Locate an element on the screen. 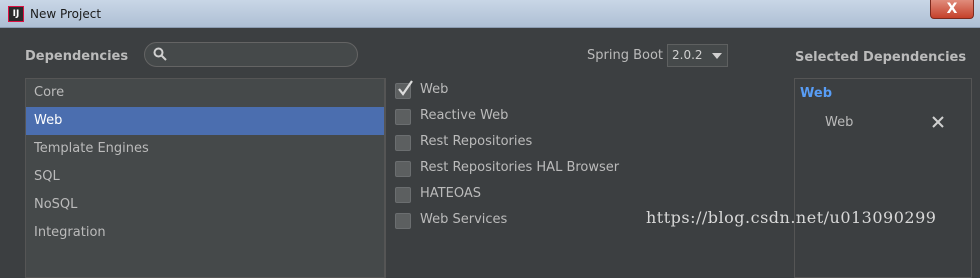 This screenshot has height=278, width=980. dependency-option-rest-repositories-hal-browser: Rest Repositories HAL Browser is located at coordinates (565, 169).